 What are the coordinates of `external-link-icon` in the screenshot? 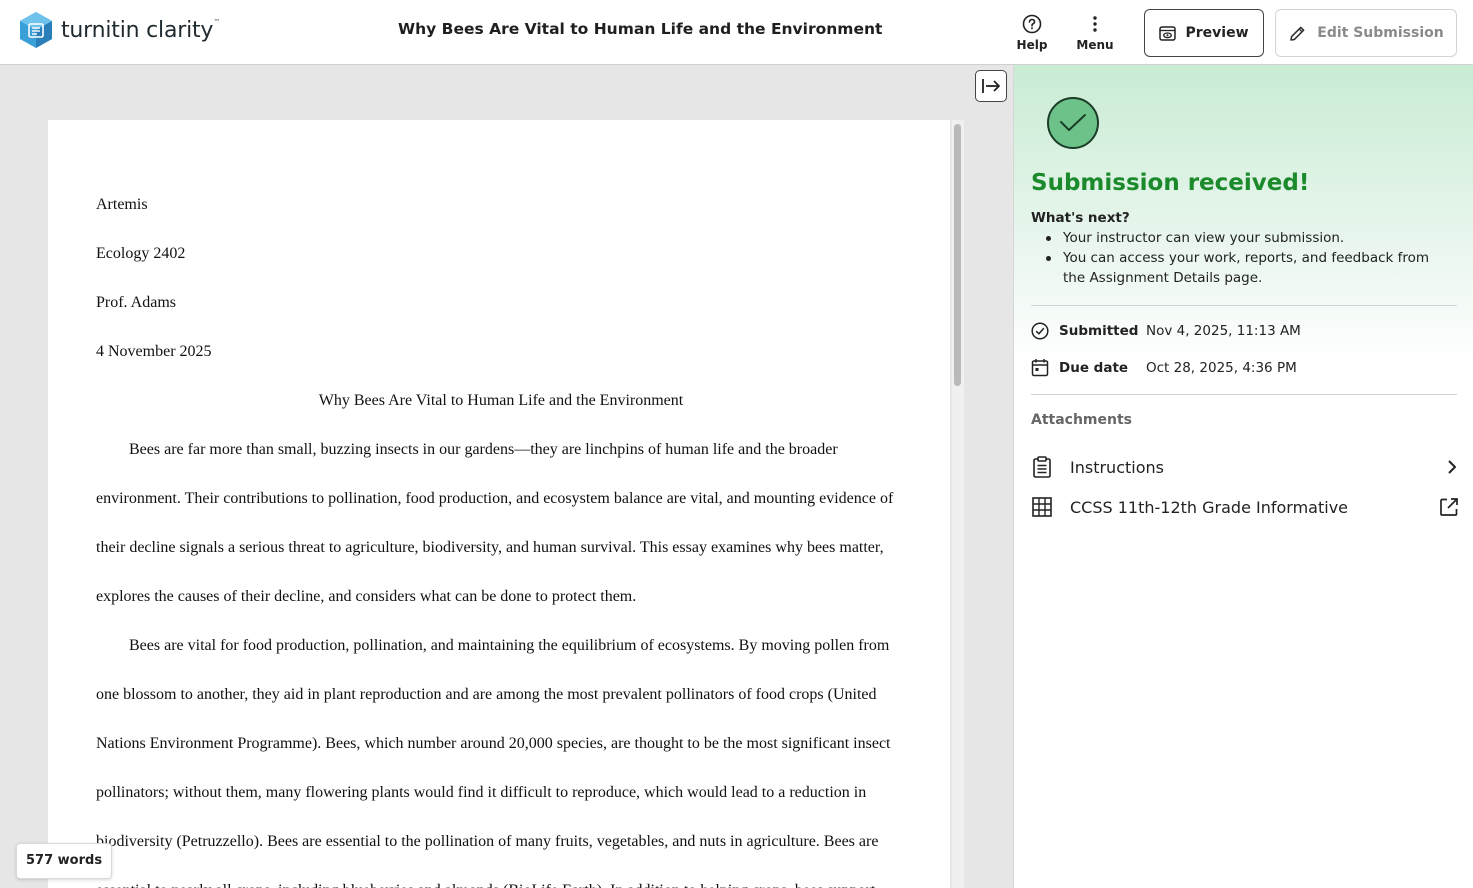 It's located at (1449, 507).